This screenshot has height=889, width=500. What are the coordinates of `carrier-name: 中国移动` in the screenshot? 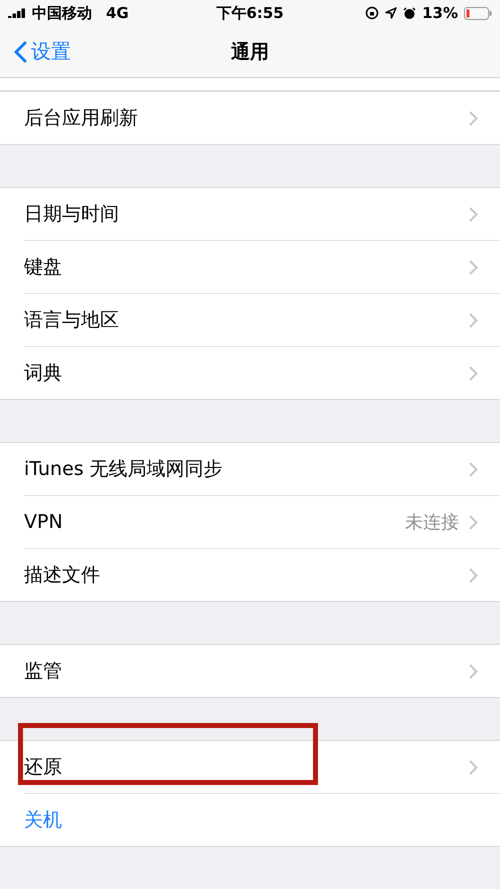 It's located at (62, 13).